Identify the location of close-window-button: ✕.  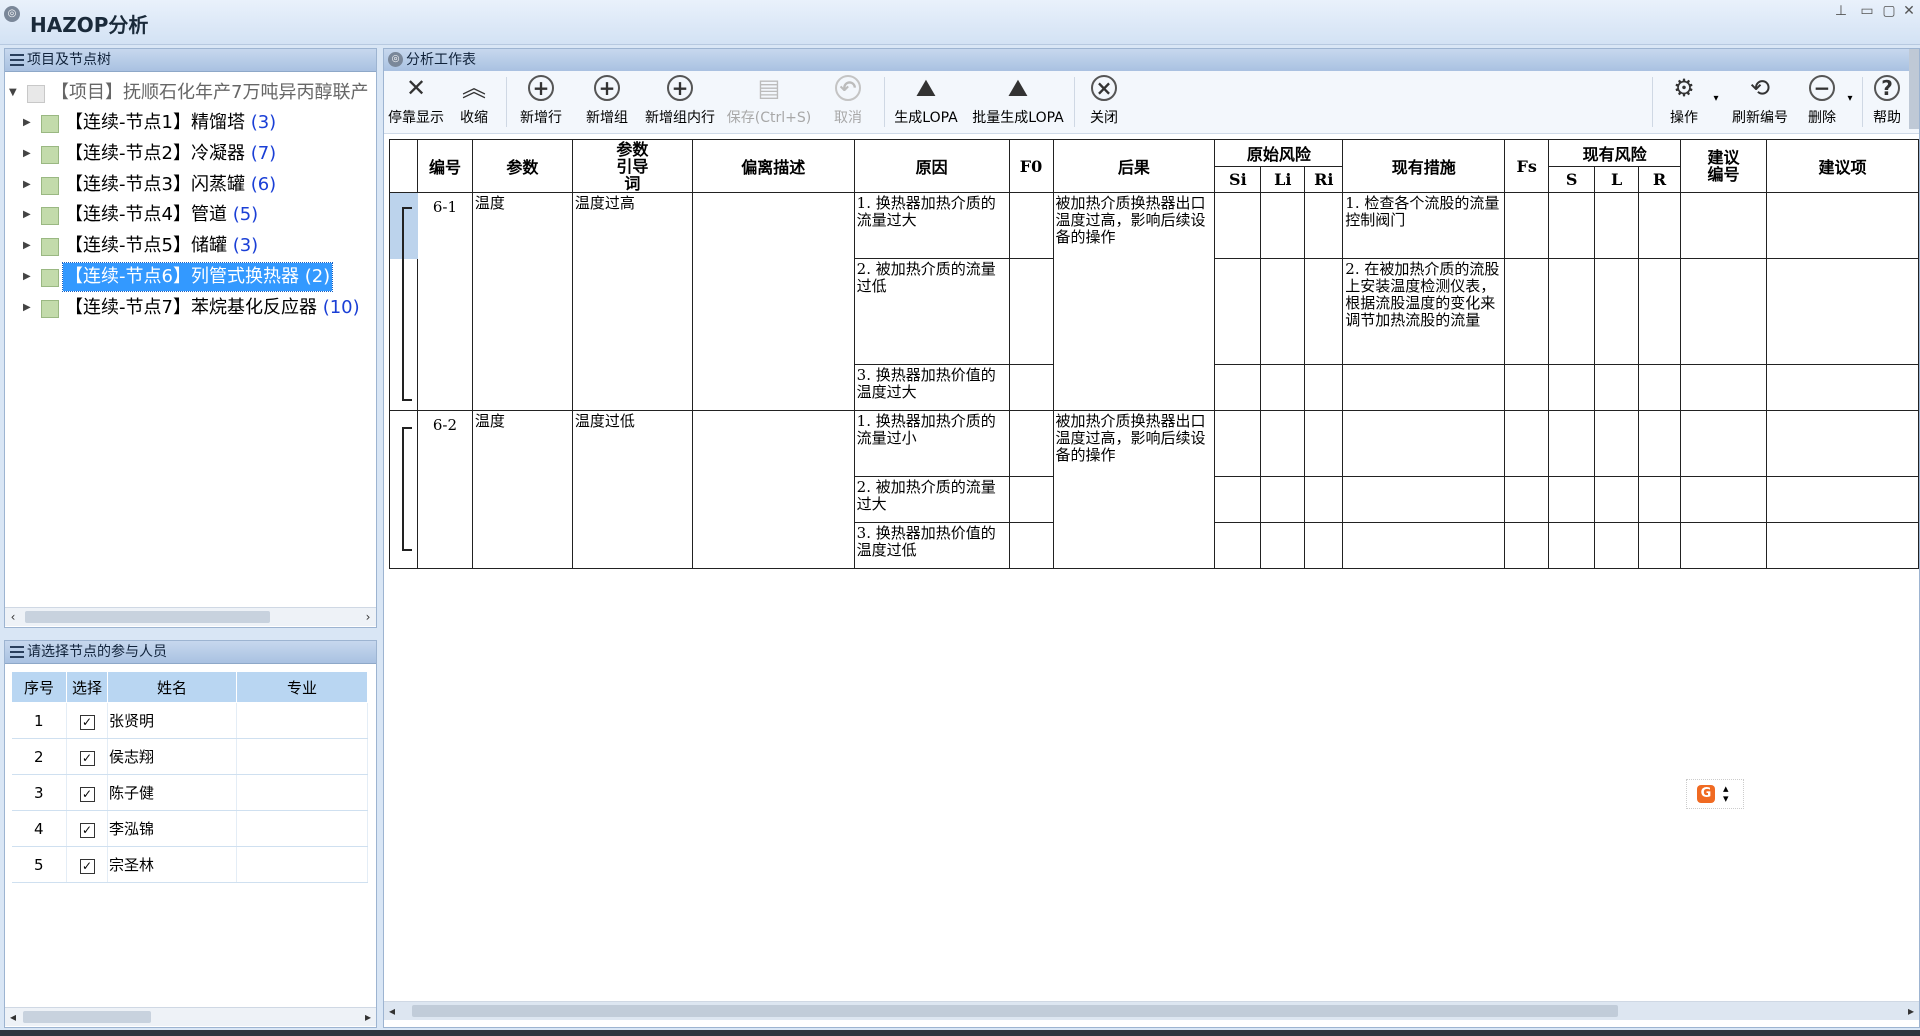
(1908, 11).